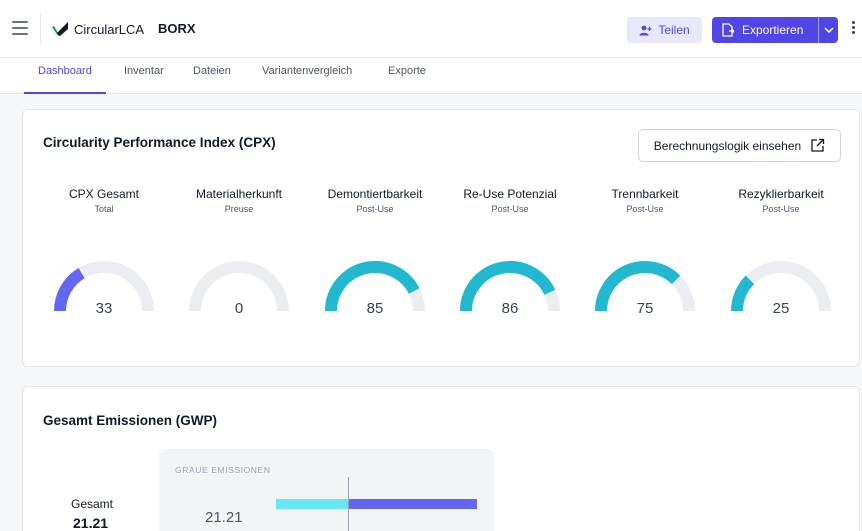  What do you see at coordinates (212, 79) in the screenshot?
I see `tab-dateien: Dateien` at bounding box center [212, 79].